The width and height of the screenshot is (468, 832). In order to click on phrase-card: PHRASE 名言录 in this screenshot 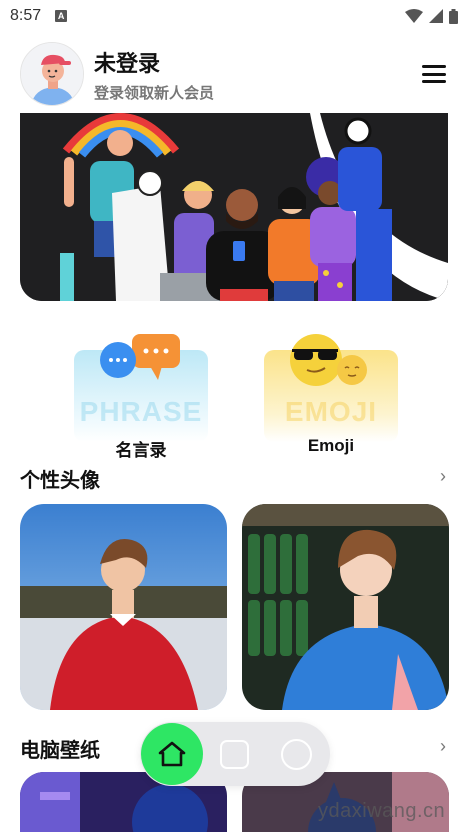, I will do `click(141, 397)`.